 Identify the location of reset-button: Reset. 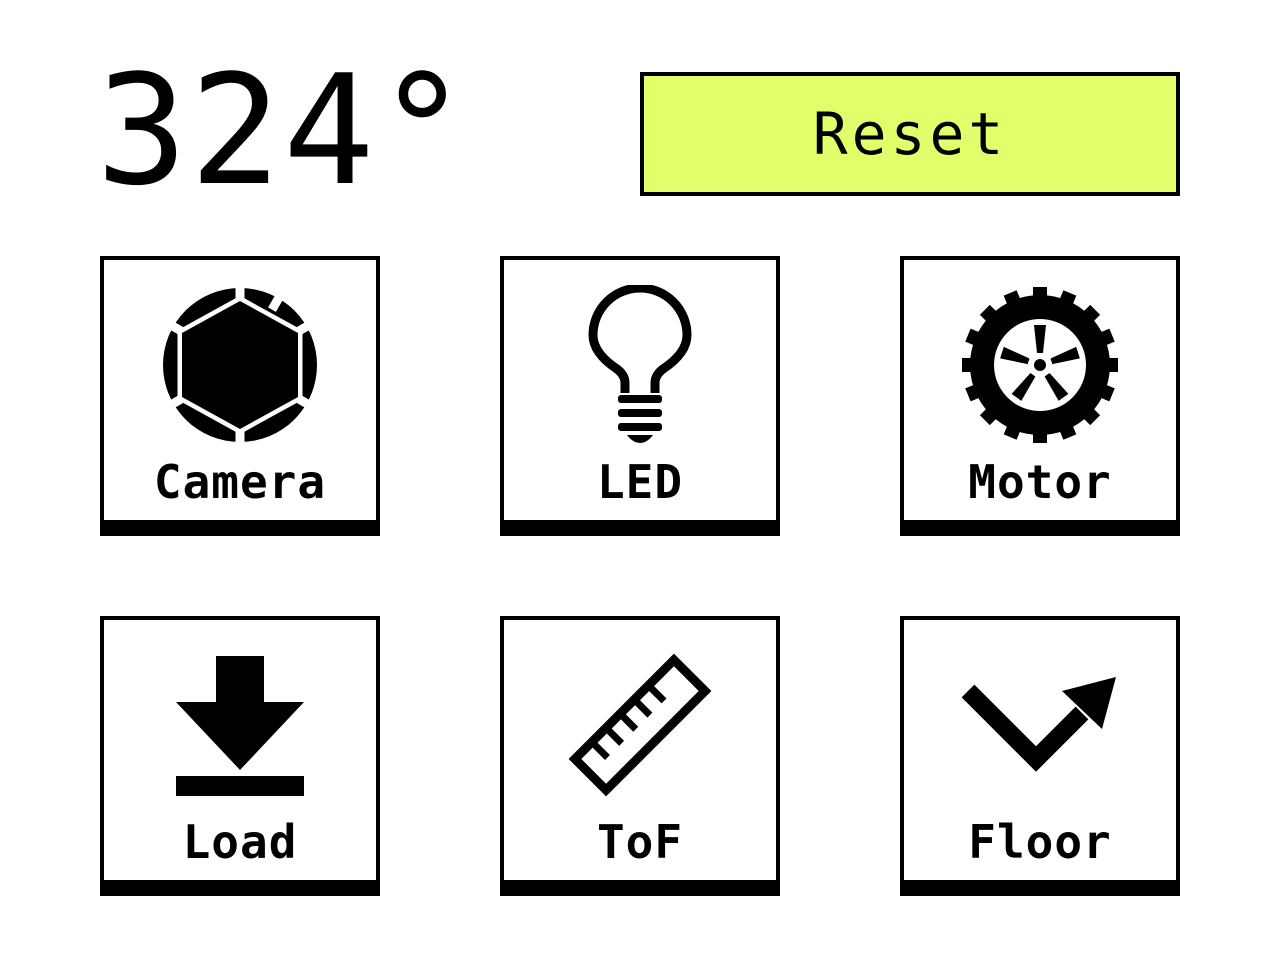
(910, 134).